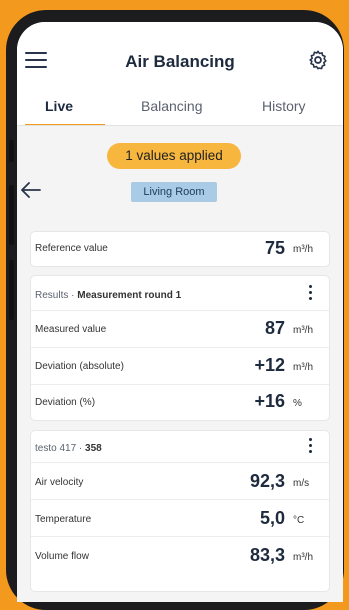 The height and width of the screenshot is (610, 349). What do you see at coordinates (267, 481) in the screenshot?
I see `air-velocity-value: 92,3` at bounding box center [267, 481].